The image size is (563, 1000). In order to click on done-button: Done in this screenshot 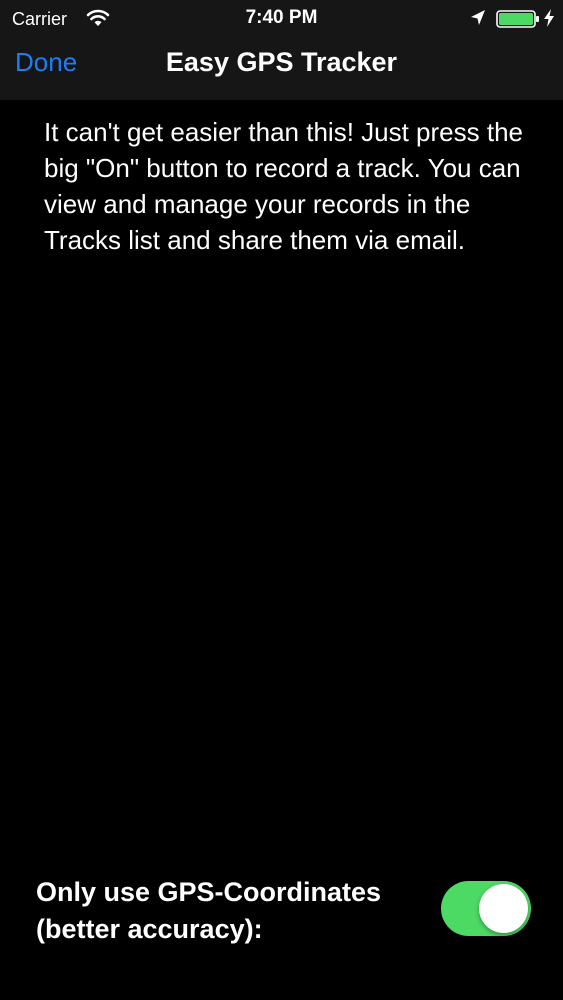, I will do `click(46, 62)`.